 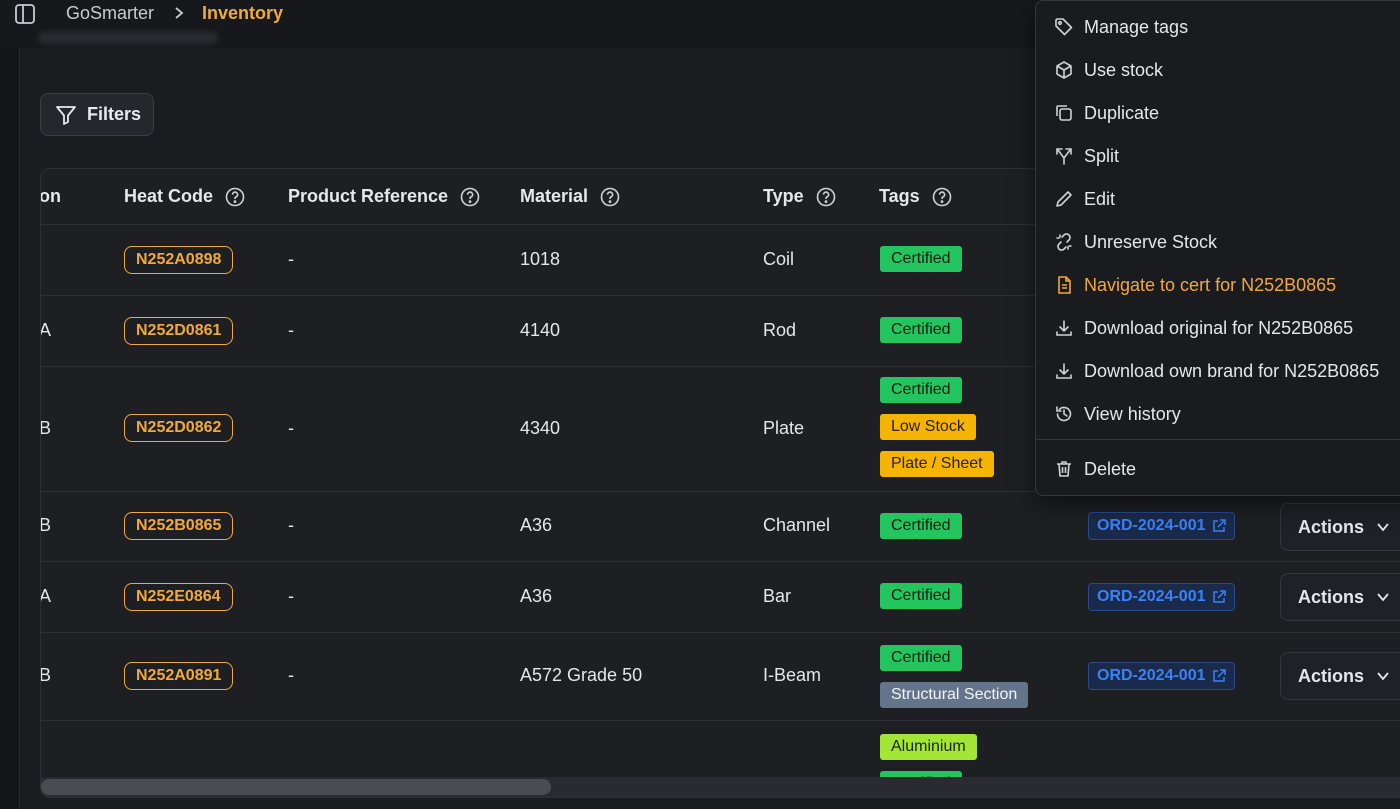 What do you see at coordinates (720, 787) in the screenshot?
I see `horizontal-scrollbar` at bounding box center [720, 787].